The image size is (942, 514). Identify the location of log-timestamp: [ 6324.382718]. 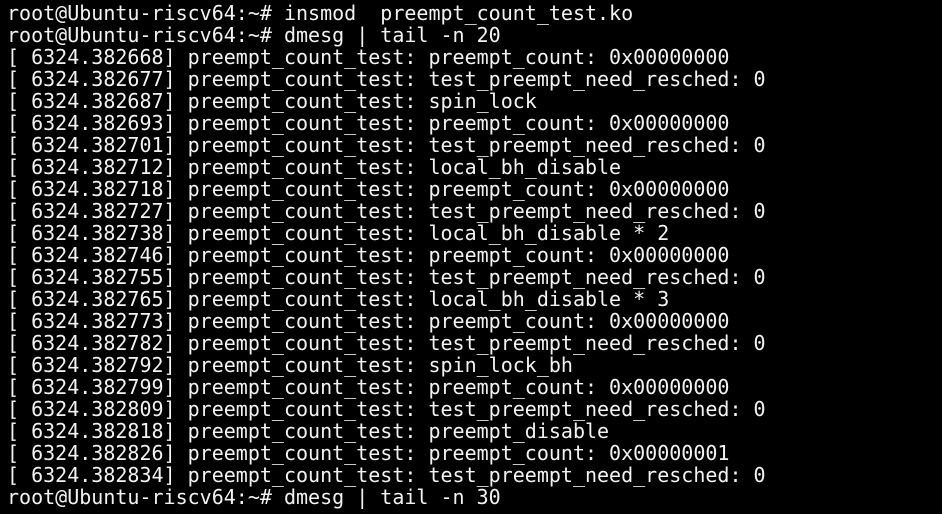
(91, 189).